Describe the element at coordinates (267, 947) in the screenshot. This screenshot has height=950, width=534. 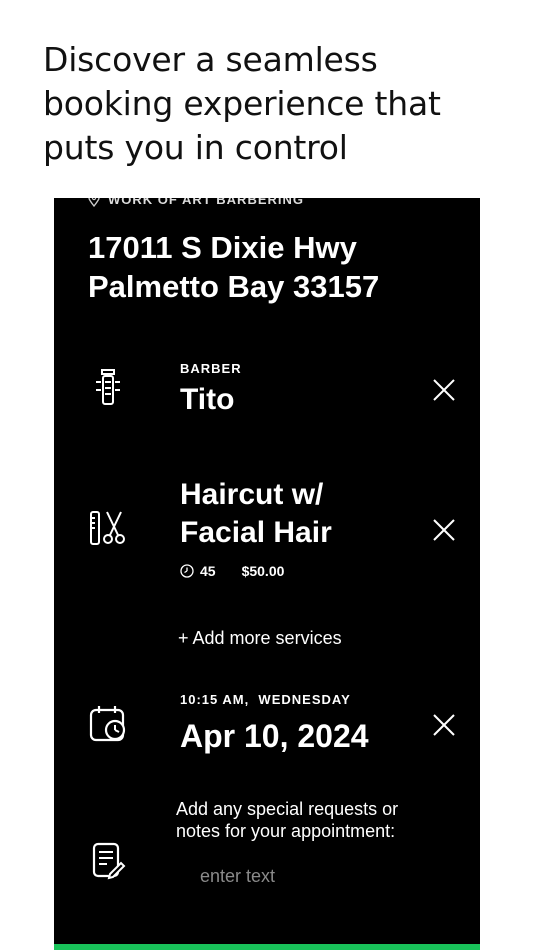
I see `book-button-edge` at that location.